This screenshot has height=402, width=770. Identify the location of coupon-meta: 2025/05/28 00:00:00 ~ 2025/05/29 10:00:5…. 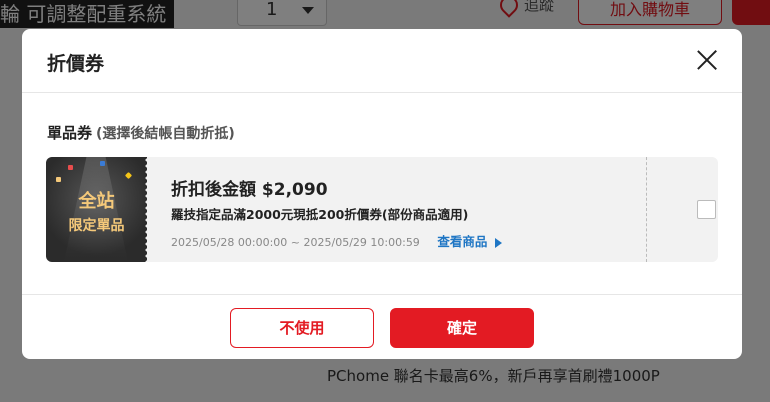
(337, 240).